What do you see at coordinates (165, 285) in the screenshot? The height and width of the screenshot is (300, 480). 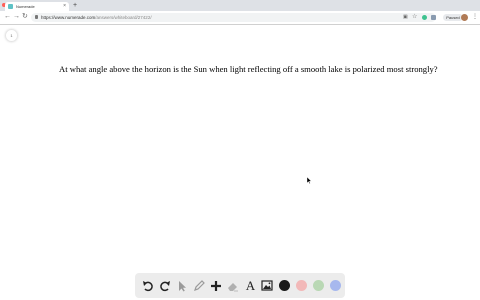 I see `redo-icon` at bounding box center [165, 285].